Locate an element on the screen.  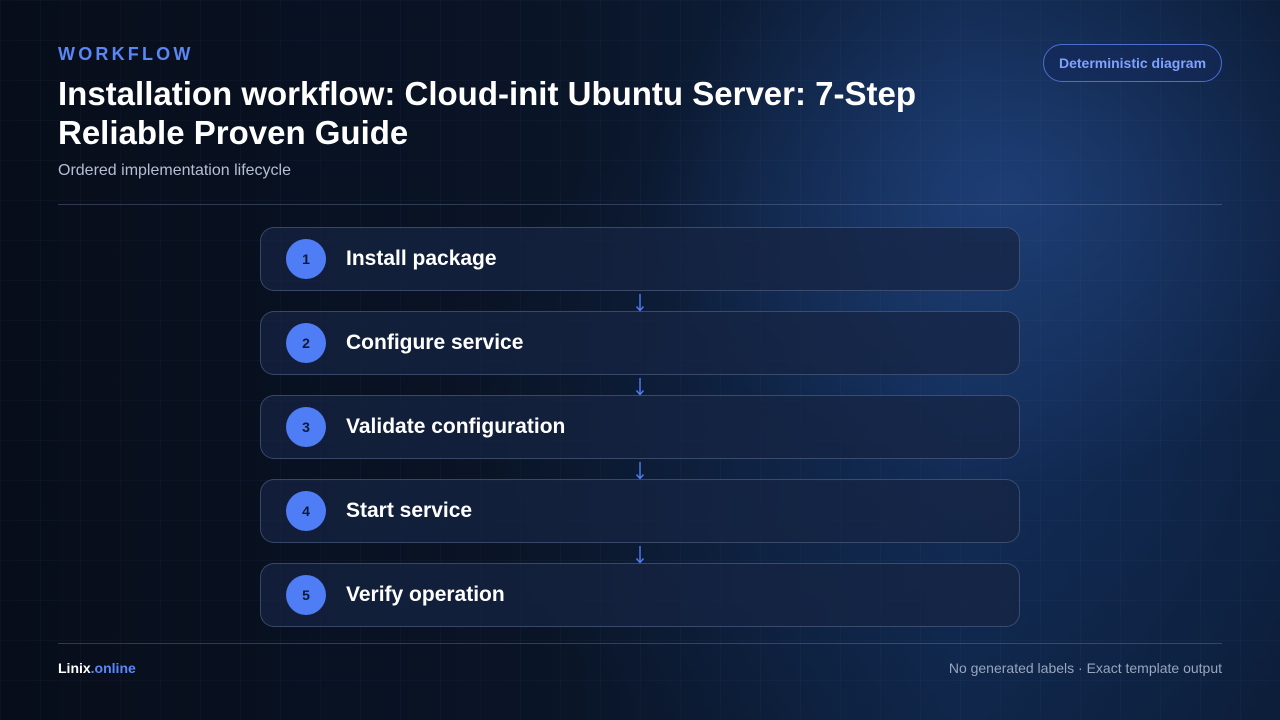
workflow-step-2: 2 Configure service is located at coordinates (640, 343).